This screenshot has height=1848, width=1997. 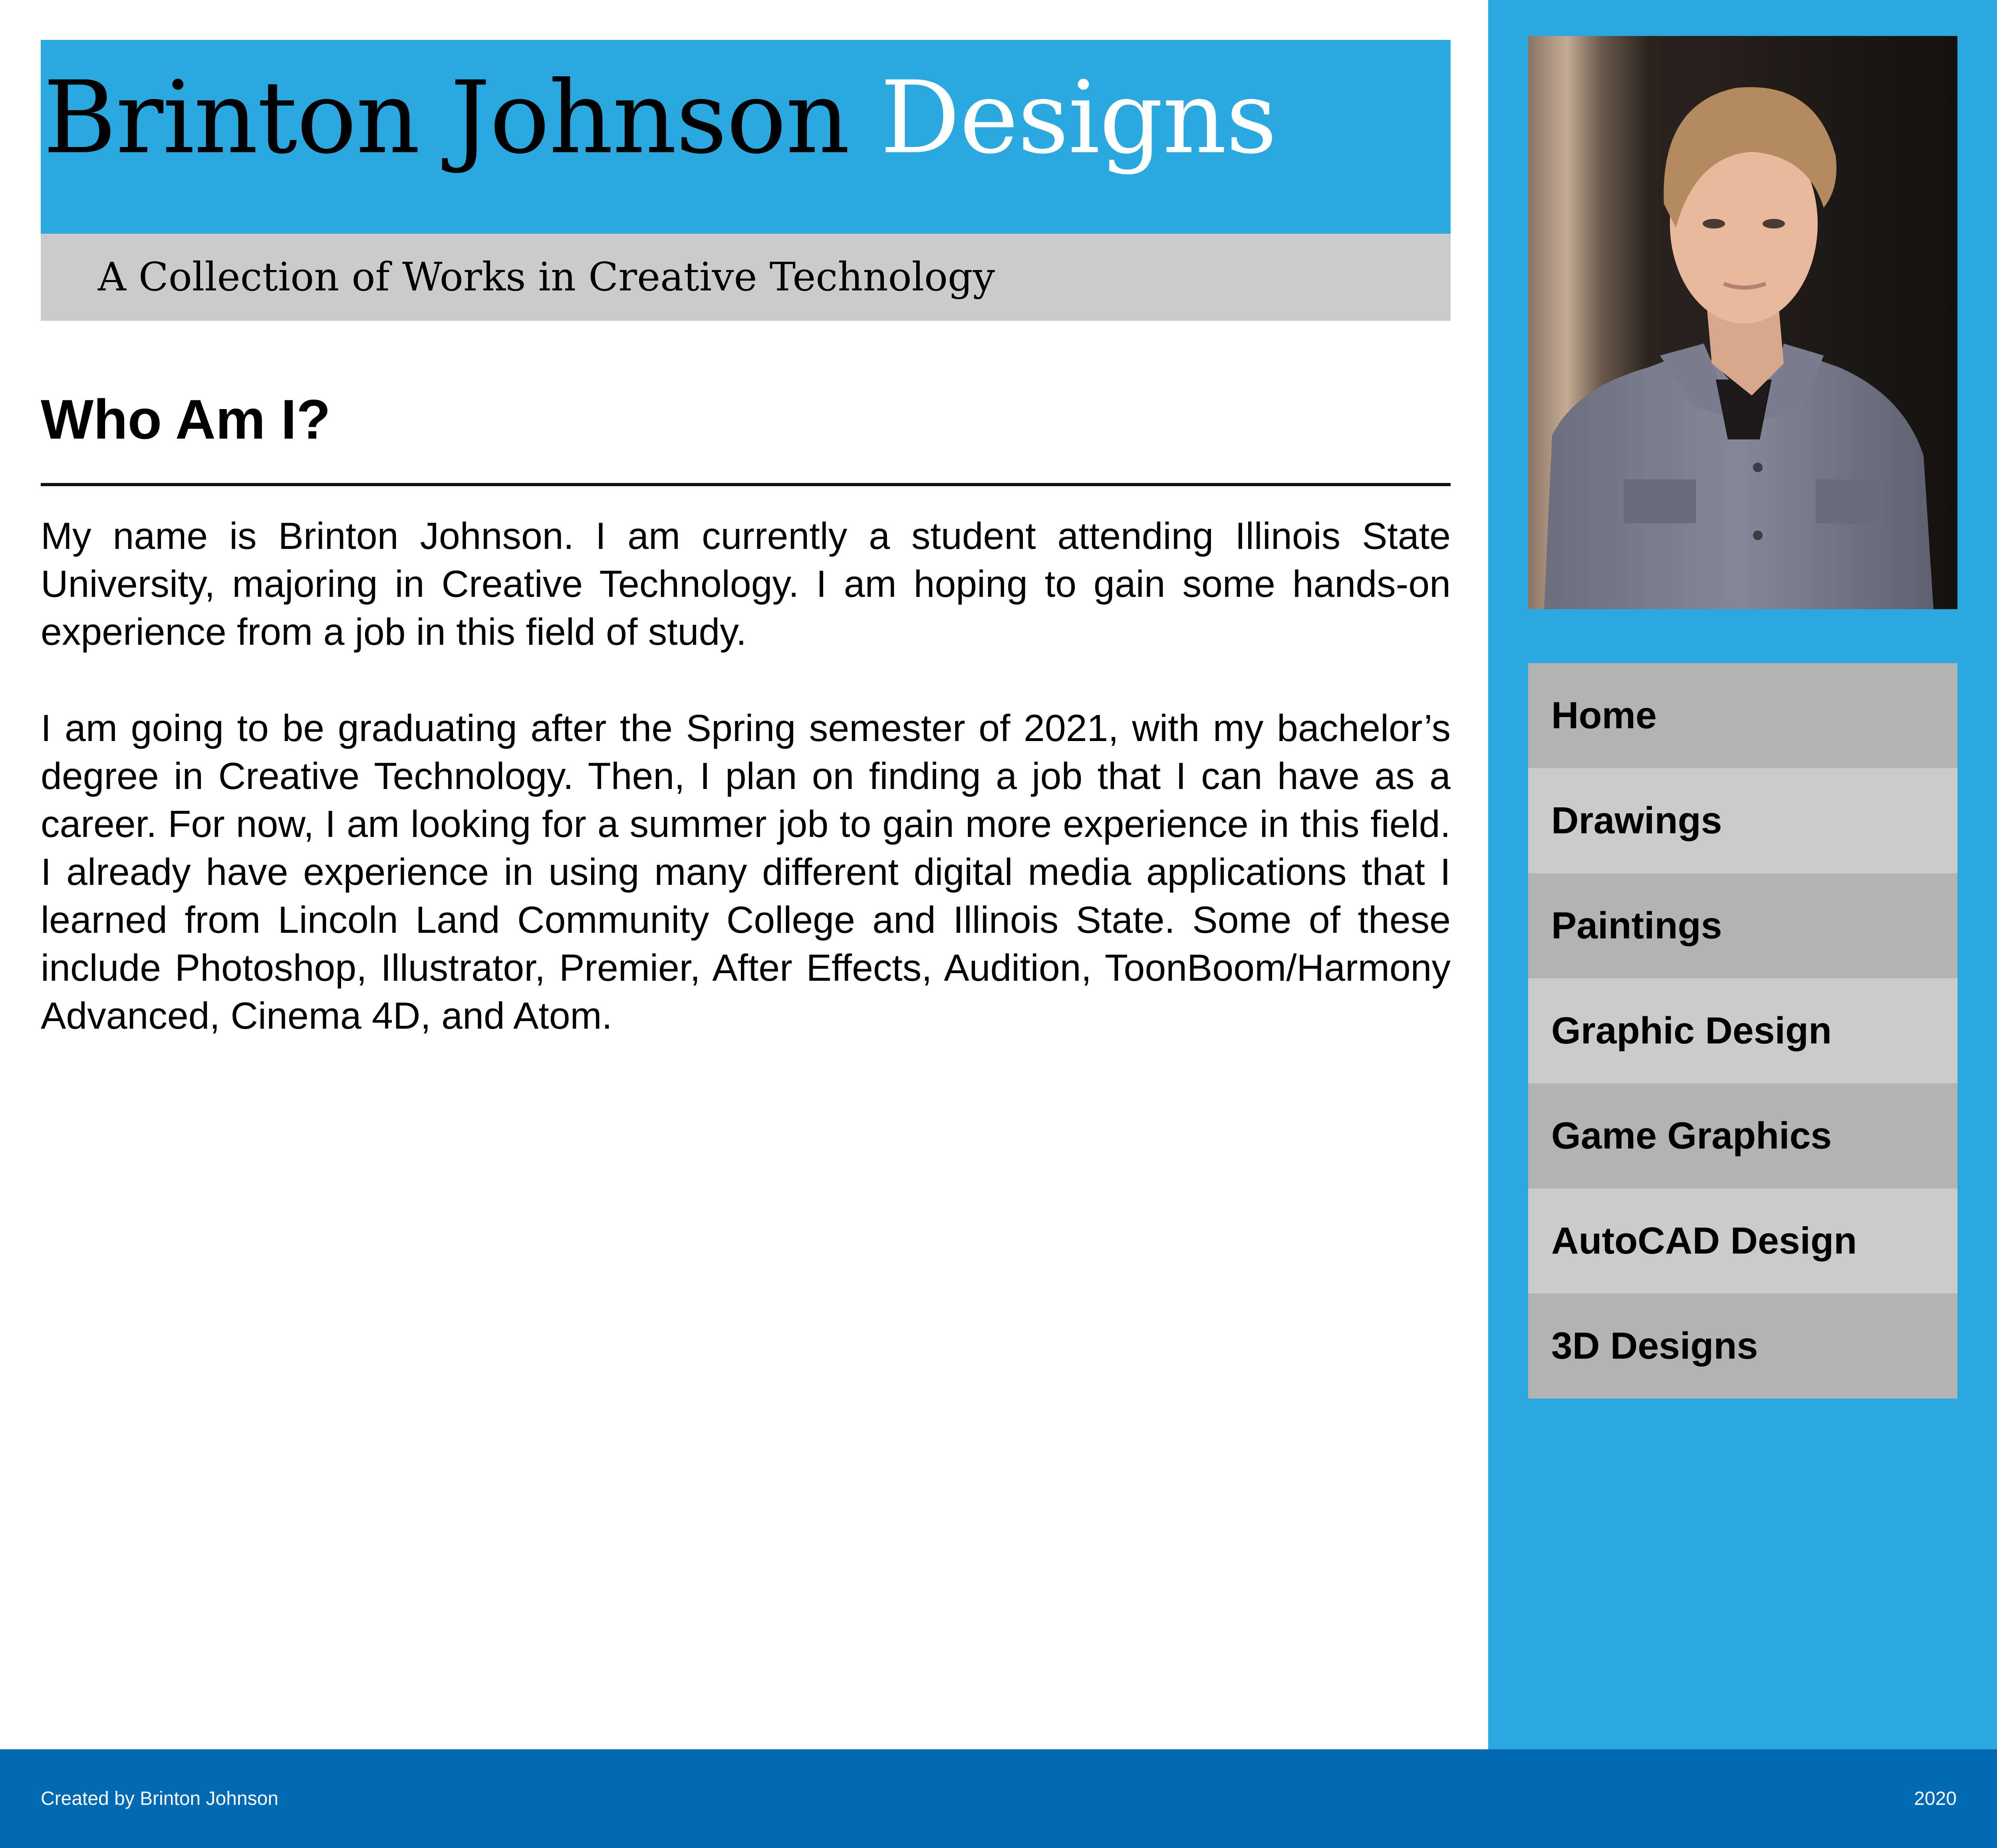 What do you see at coordinates (998, 1798) in the screenshot?
I see `footer: Created by Brinton Johnson 2020` at bounding box center [998, 1798].